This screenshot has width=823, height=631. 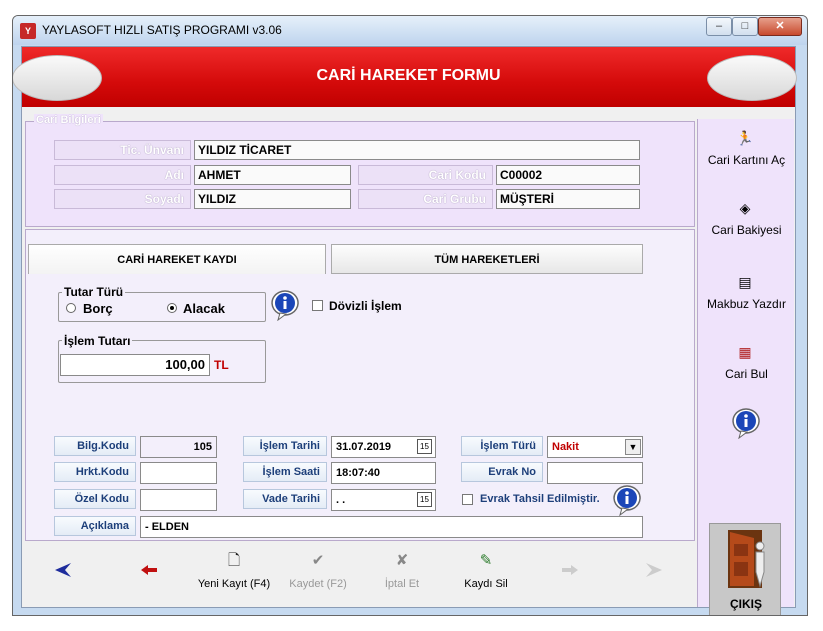 I want to click on kaydet-button: Kaydet (F2), so click(x=318, y=584).